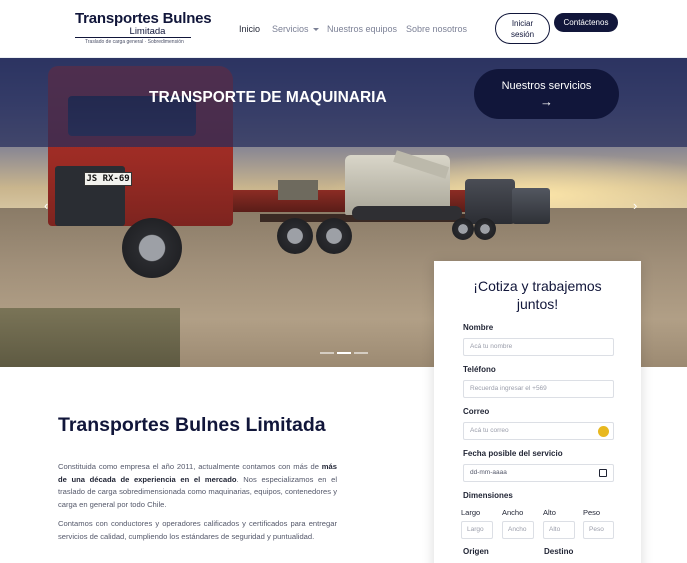 The width and height of the screenshot is (687, 563). What do you see at coordinates (152, 248) in the screenshot?
I see `truck-wheel` at bounding box center [152, 248].